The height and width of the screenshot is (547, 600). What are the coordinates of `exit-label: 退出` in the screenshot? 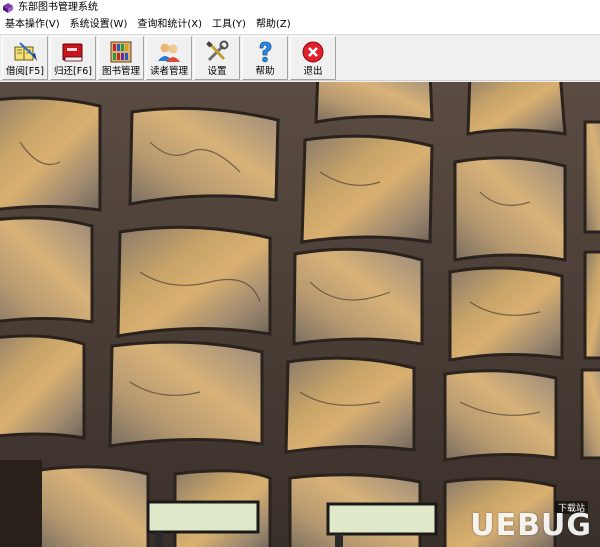 It's located at (313, 71).